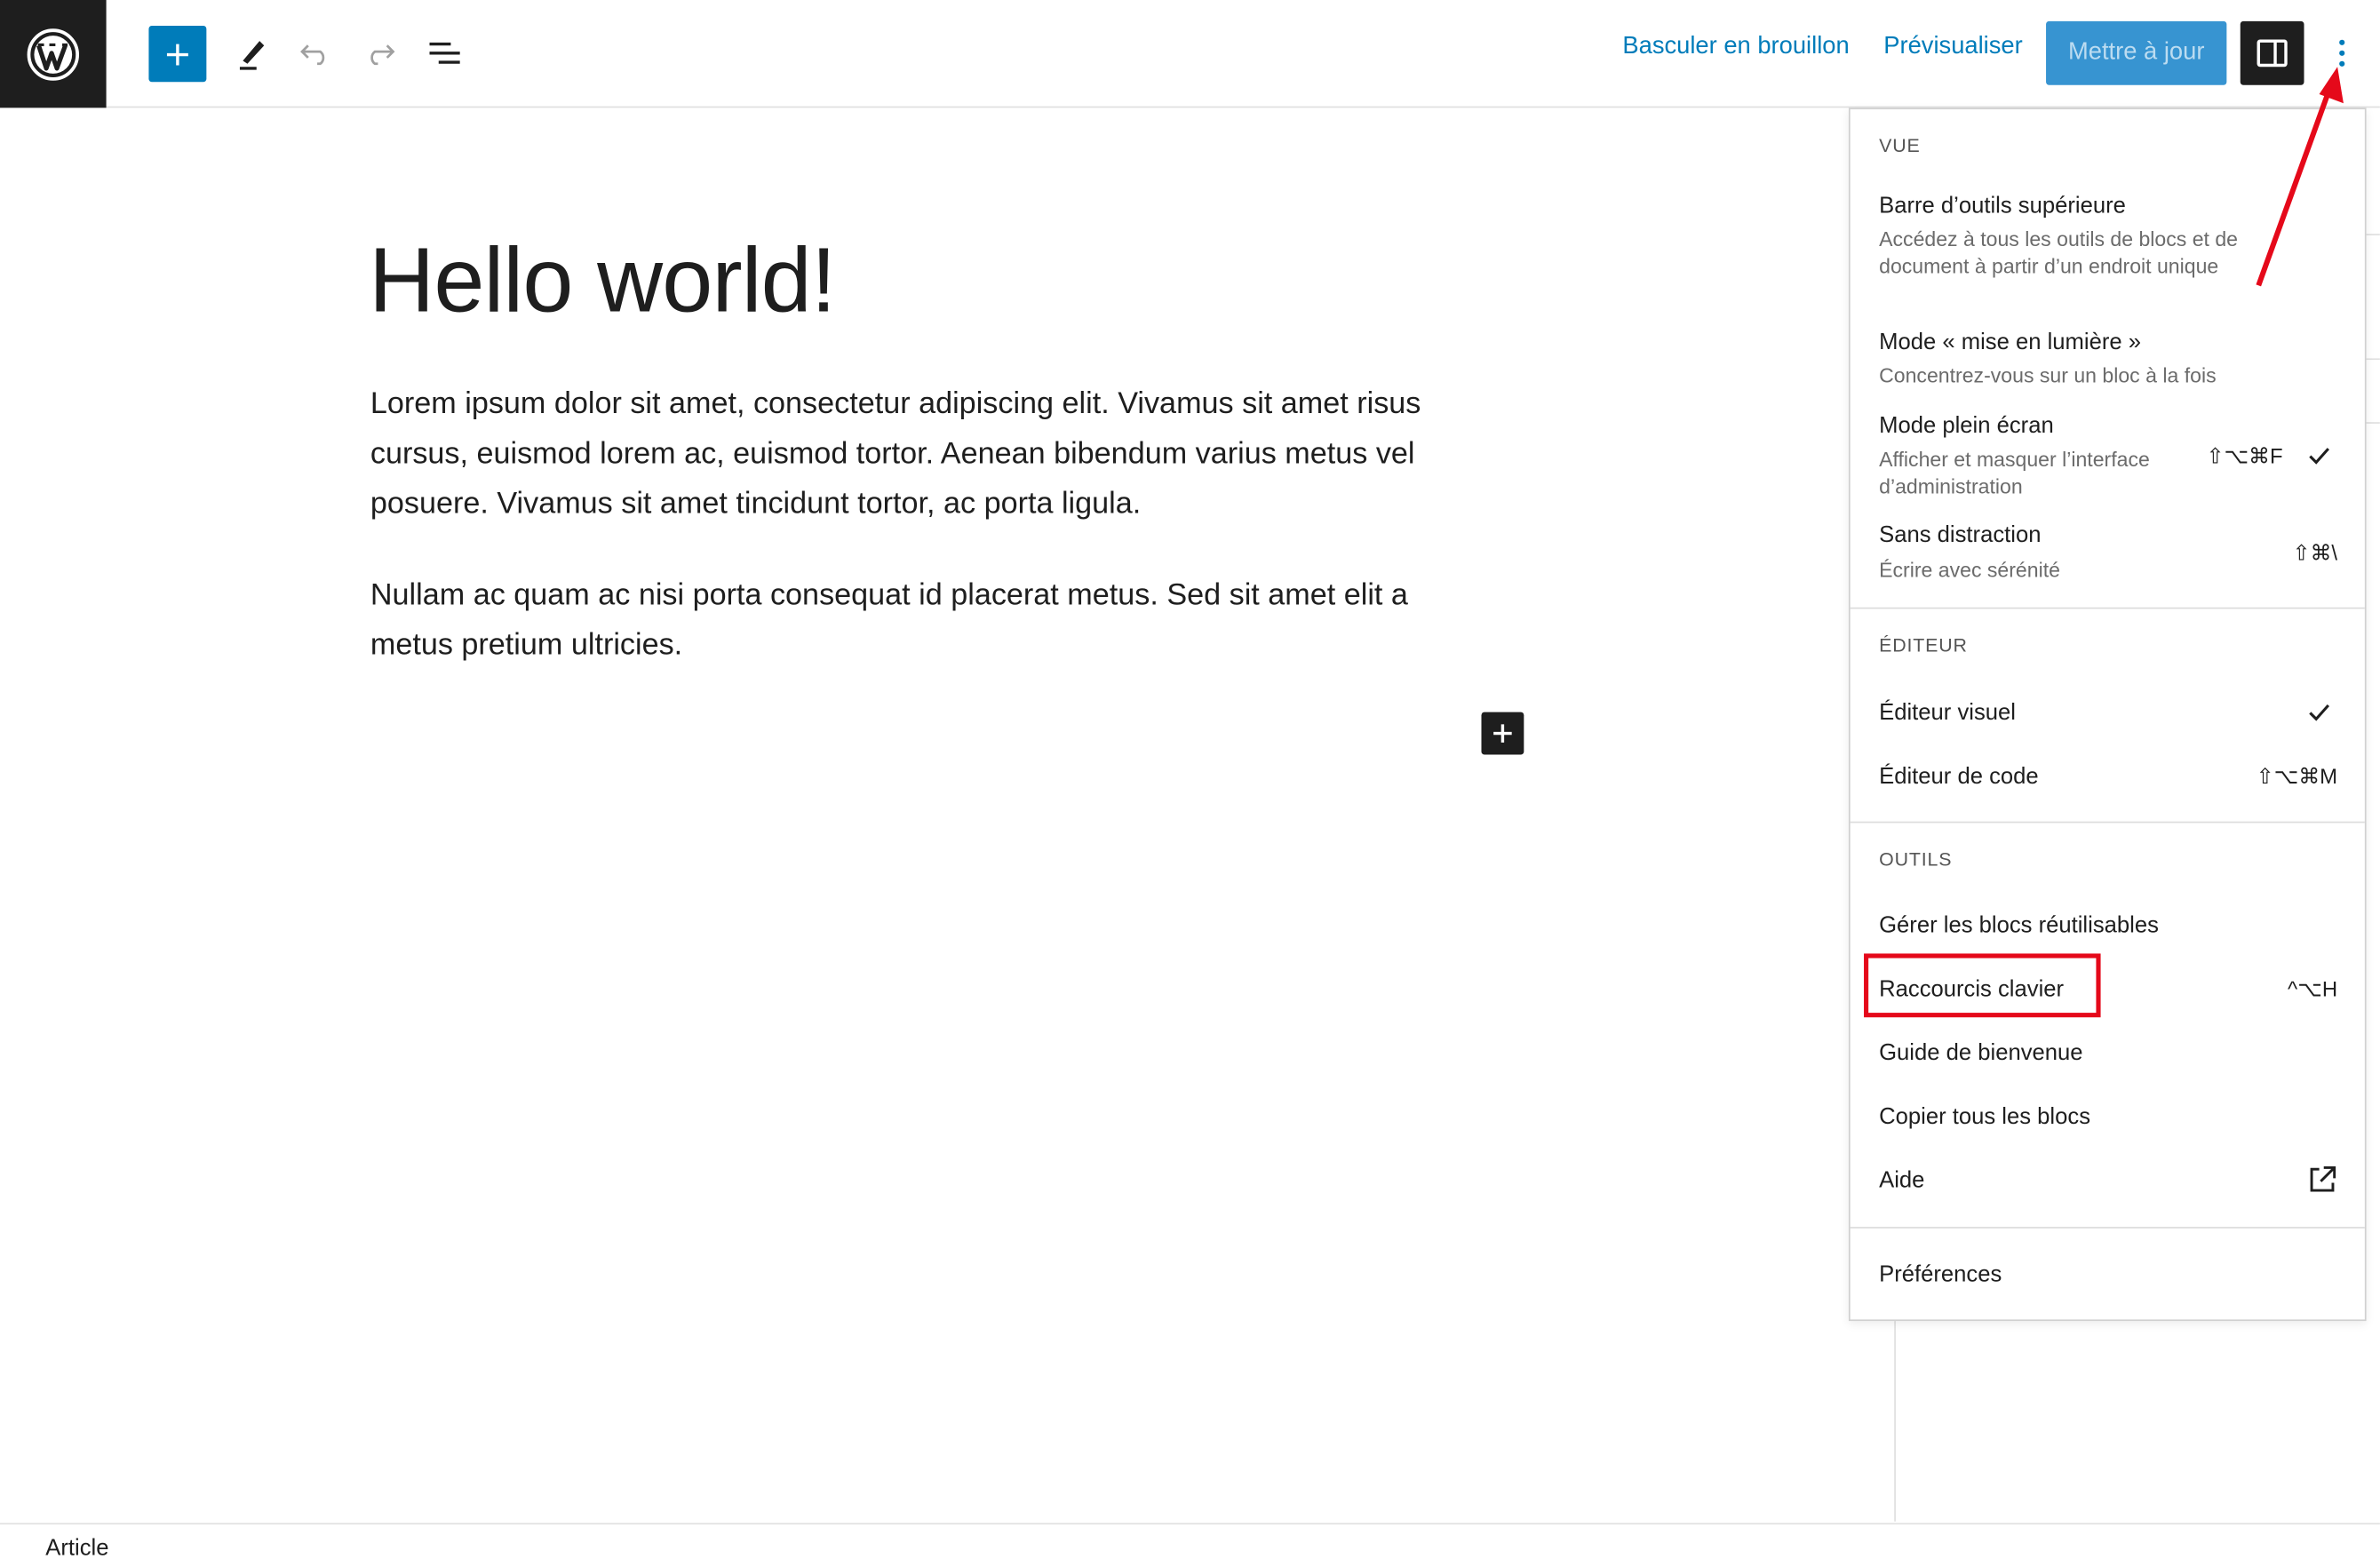  What do you see at coordinates (2010, 342) in the screenshot?
I see `menu-item-spotlight-mode: Mode « mise en lumière »` at bounding box center [2010, 342].